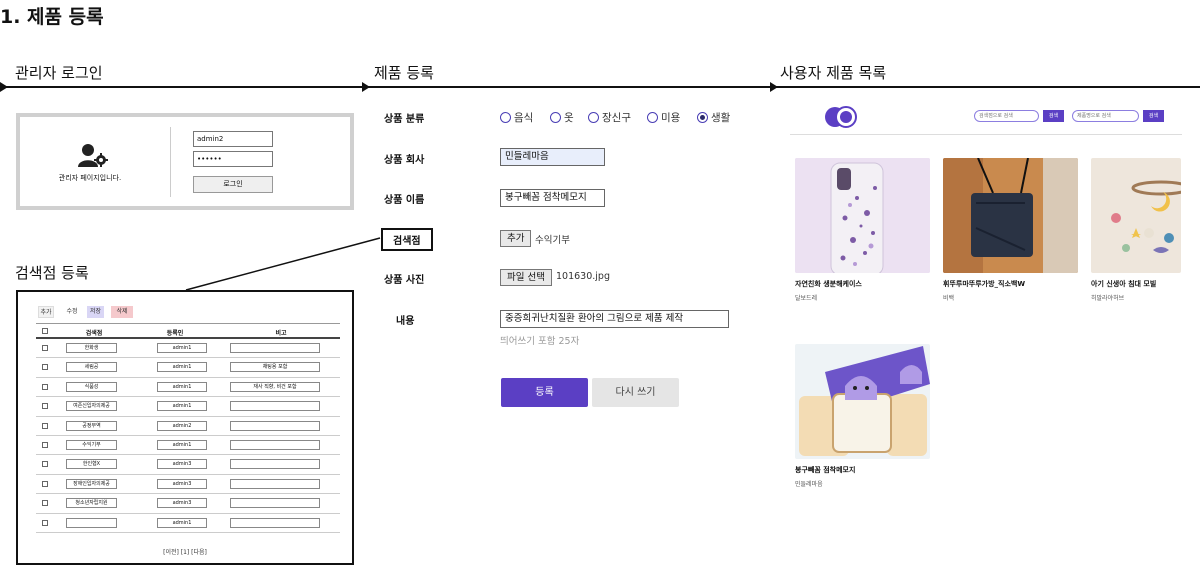  Describe the element at coordinates (663, 117) in the screenshot. I see `radio-beauty: 미용` at that location.